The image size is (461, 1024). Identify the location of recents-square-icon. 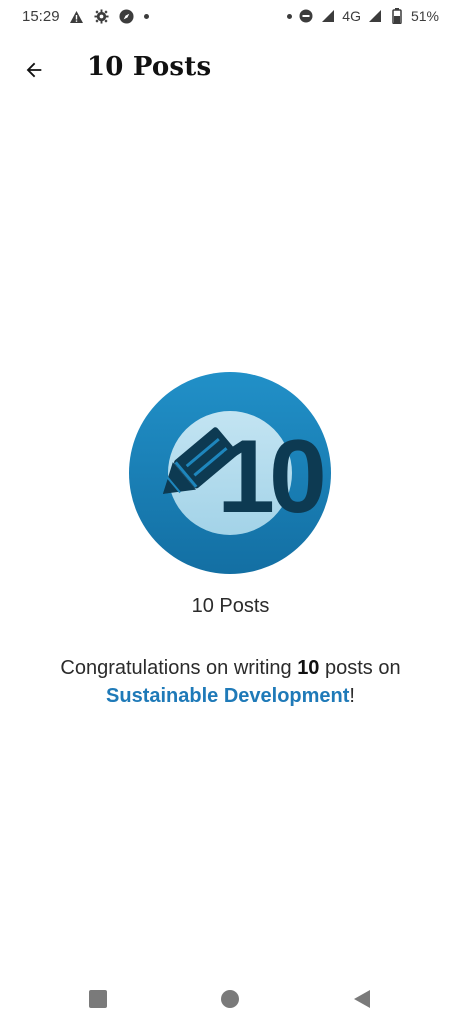
(98, 999).